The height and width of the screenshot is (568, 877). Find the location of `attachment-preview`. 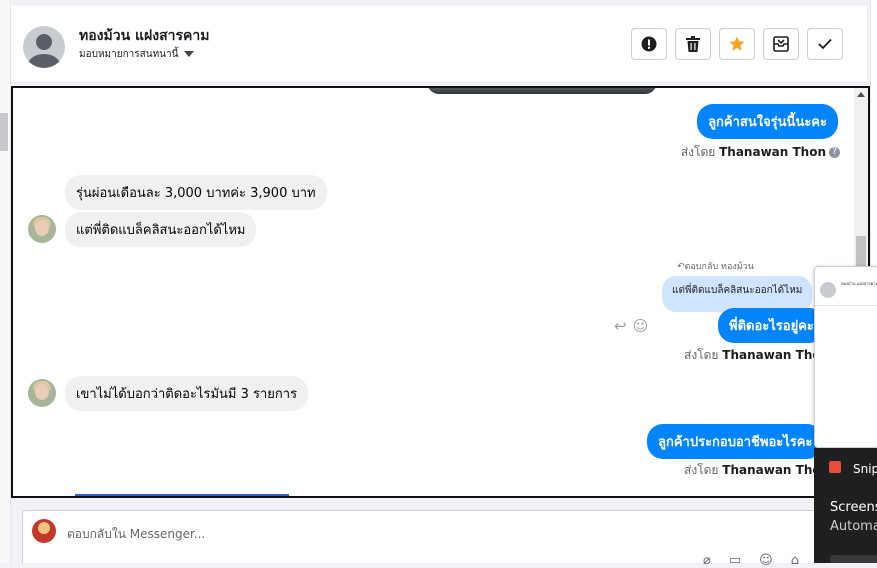

attachment-preview is located at coordinates (182, 495).